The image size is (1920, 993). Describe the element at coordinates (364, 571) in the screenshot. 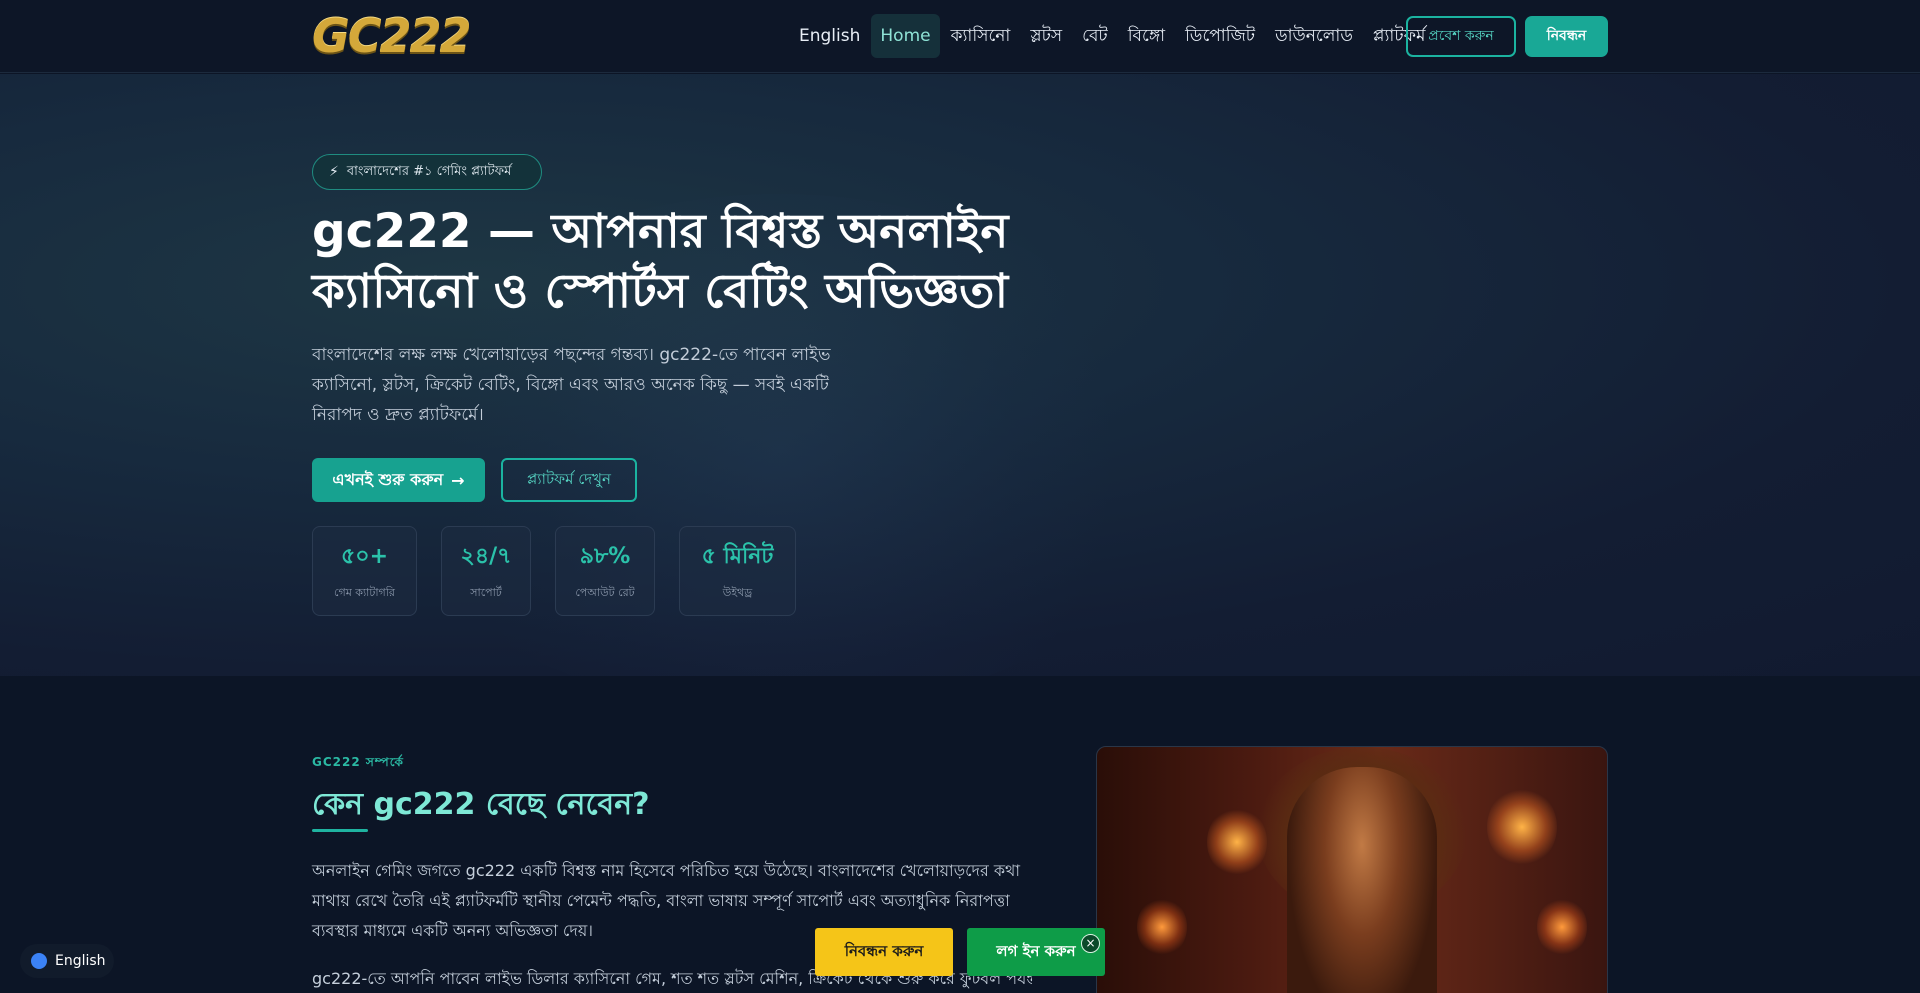

I see `stat-card: ৫০+ গেম ক্যাটাগরি` at that location.